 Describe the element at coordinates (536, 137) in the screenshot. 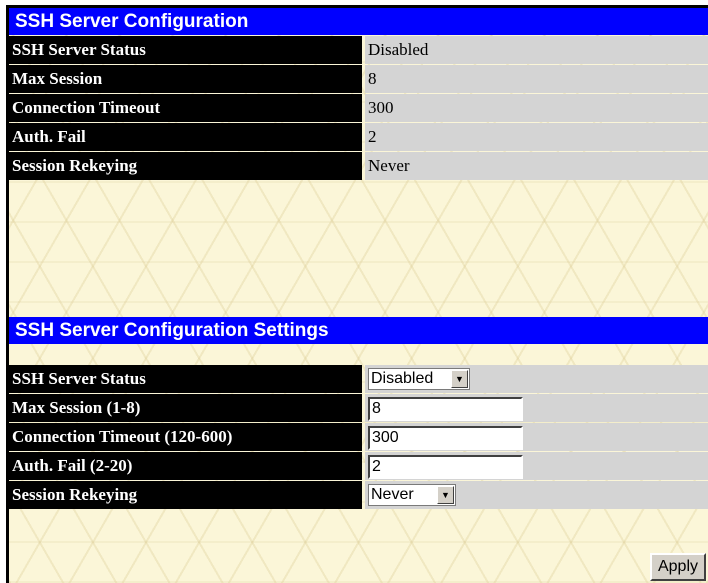

I see `row-value: 2` at that location.